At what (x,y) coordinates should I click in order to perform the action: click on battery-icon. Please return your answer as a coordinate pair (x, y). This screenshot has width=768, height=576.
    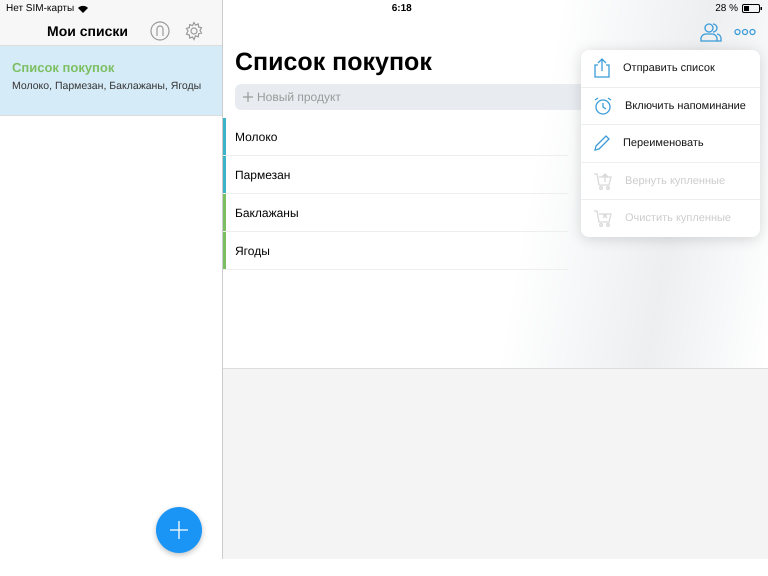
    Looking at the image, I should click on (752, 8).